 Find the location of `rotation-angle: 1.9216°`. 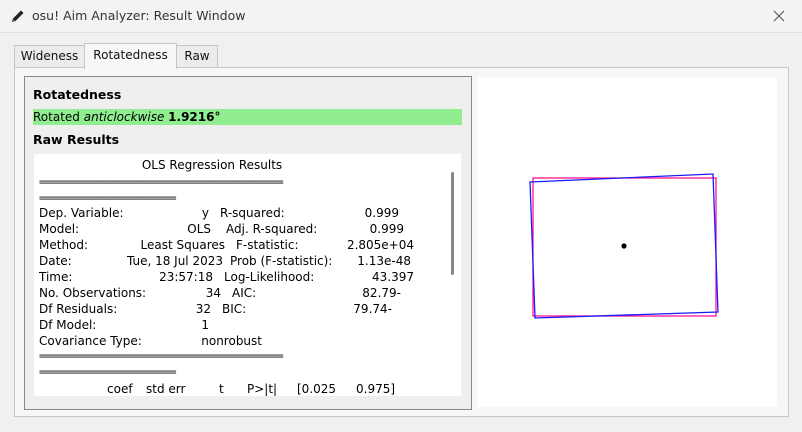

rotation-angle: 1.9216° is located at coordinates (194, 117).